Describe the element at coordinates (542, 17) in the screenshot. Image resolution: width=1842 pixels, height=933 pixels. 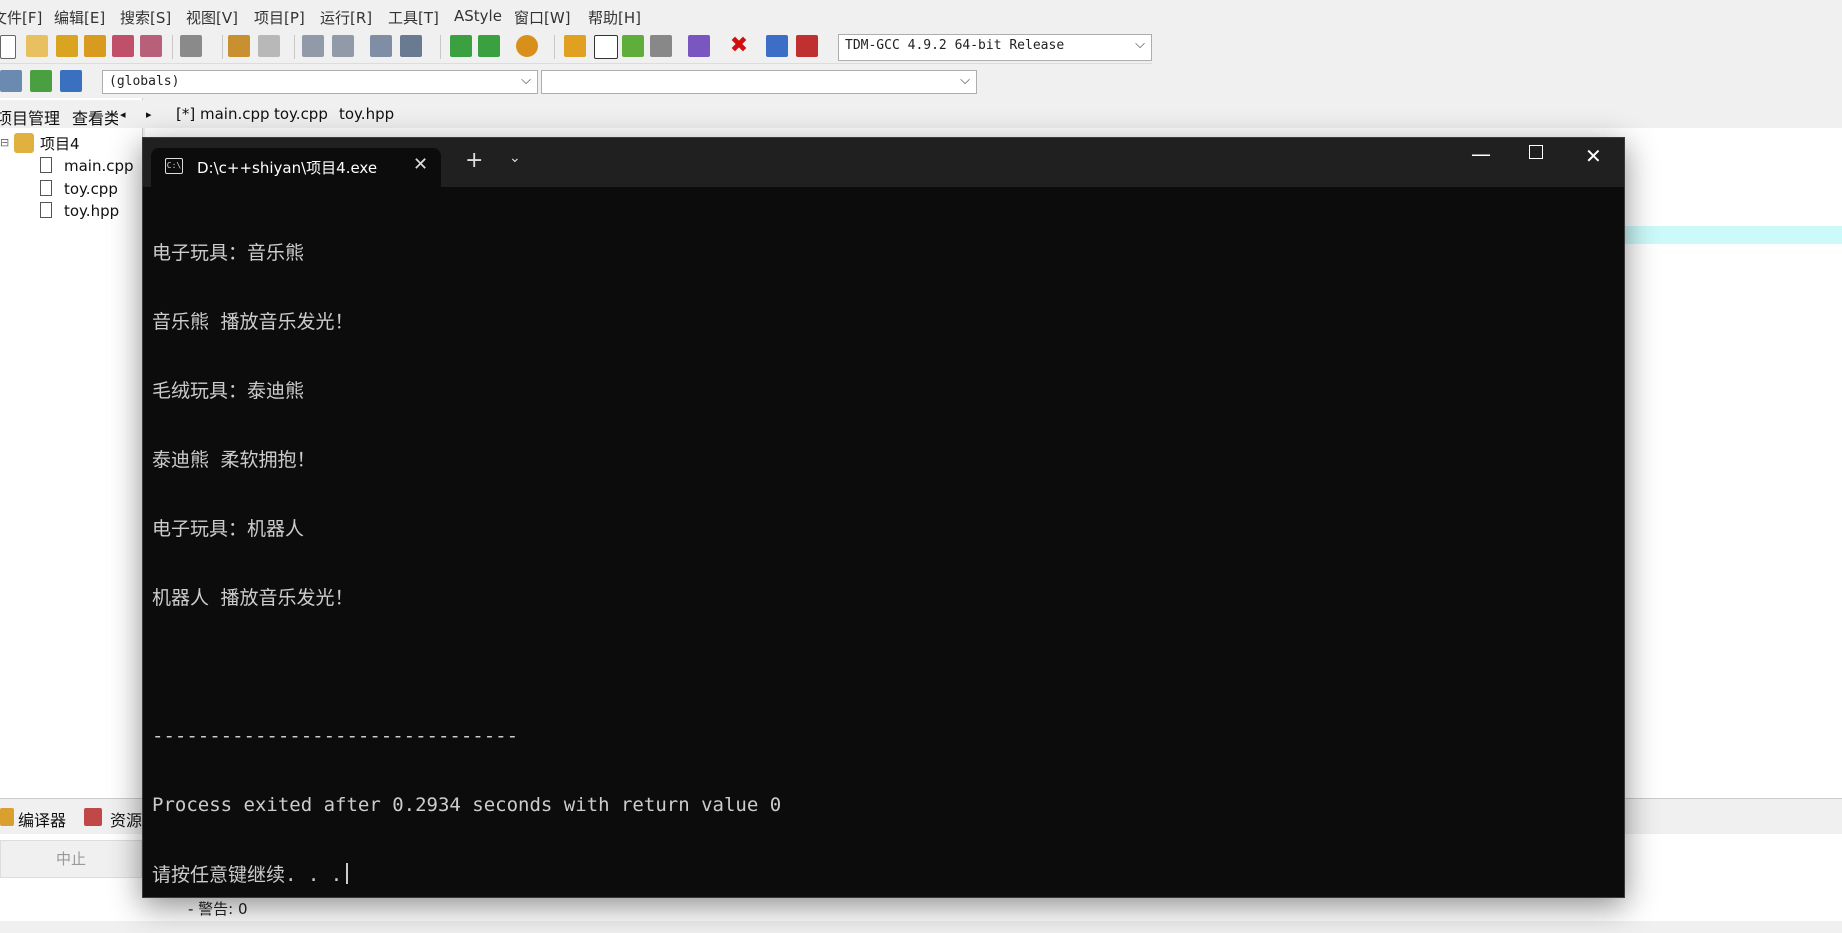
I see `menu-window: 窗口[W]` at that location.